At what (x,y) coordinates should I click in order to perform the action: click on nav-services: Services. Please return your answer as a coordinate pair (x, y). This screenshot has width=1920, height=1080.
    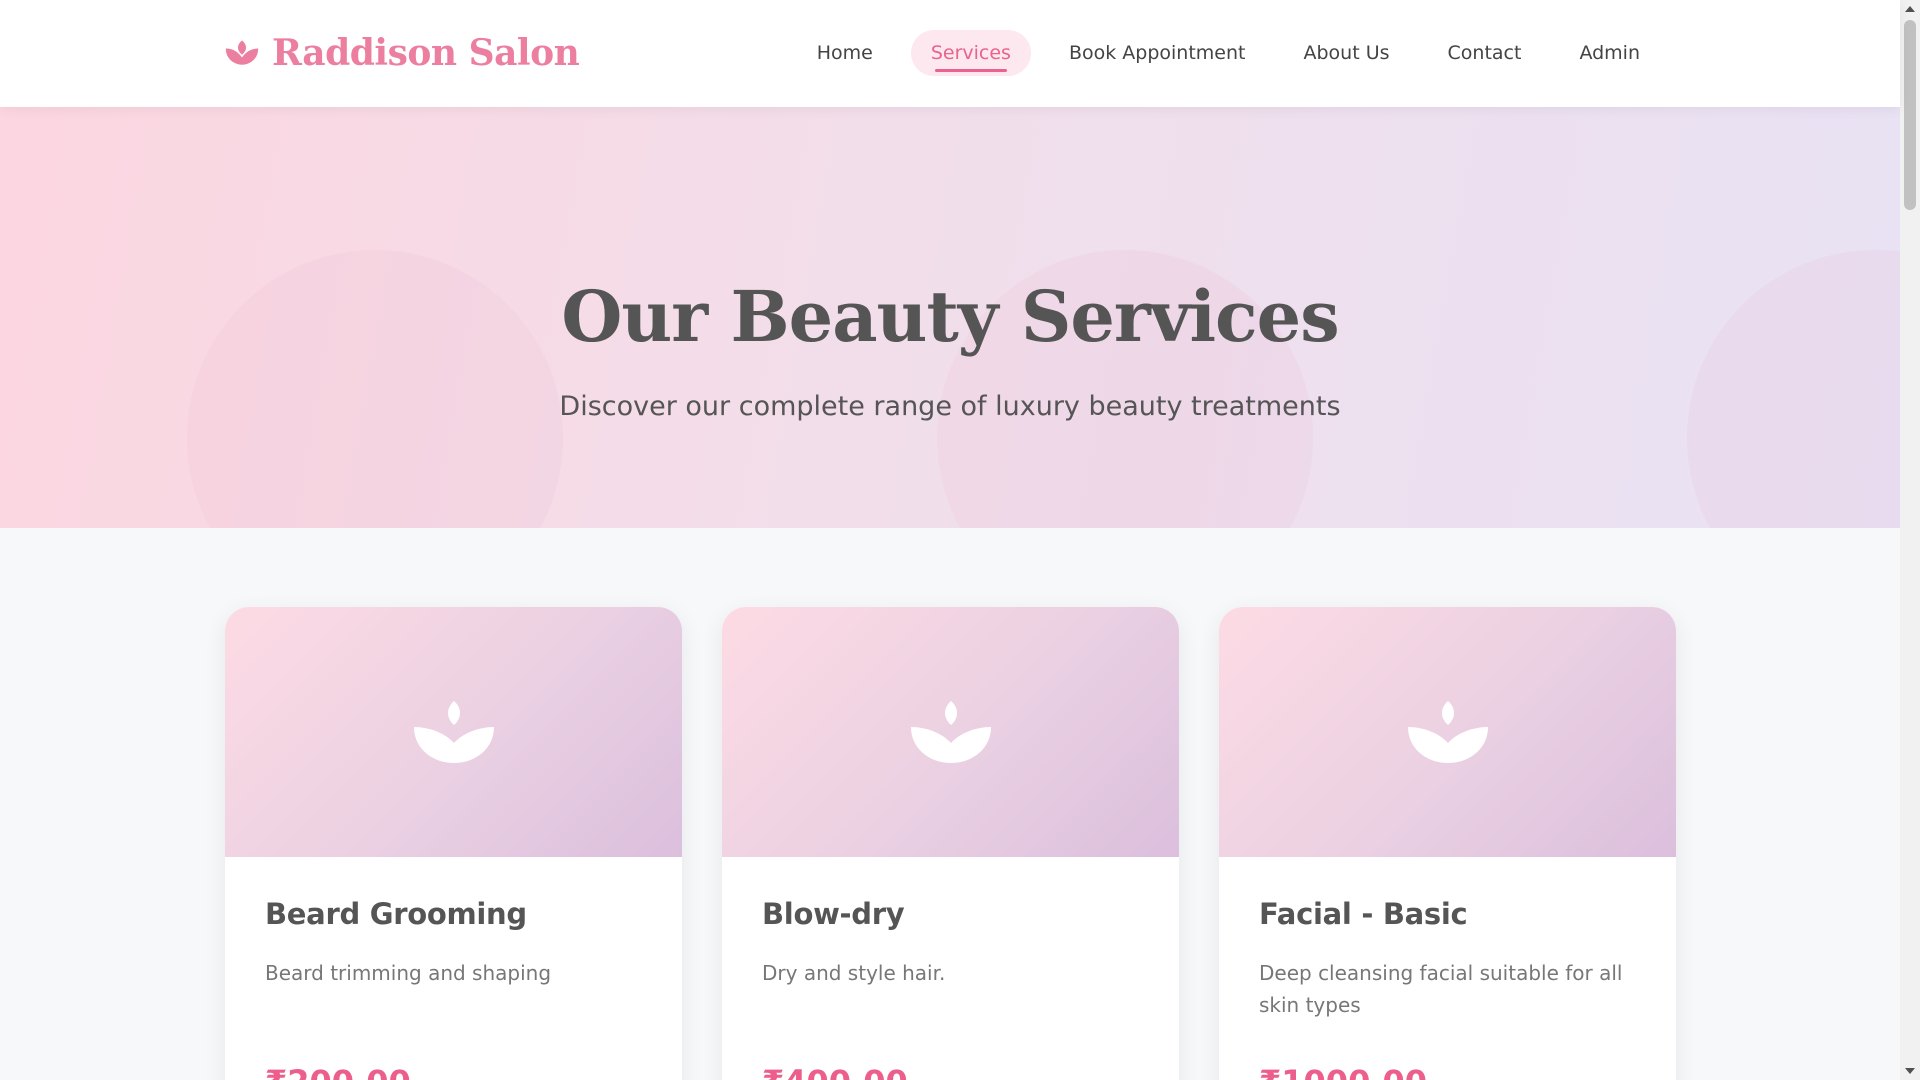
    Looking at the image, I should click on (970, 53).